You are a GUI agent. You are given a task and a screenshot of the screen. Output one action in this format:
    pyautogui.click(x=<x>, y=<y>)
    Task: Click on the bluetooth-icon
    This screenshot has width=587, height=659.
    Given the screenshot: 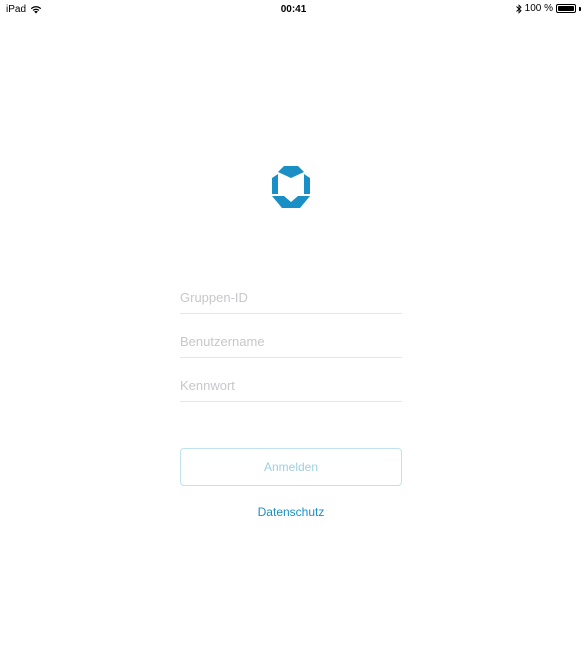 What is the action you would take?
    pyautogui.click(x=518, y=8)
    